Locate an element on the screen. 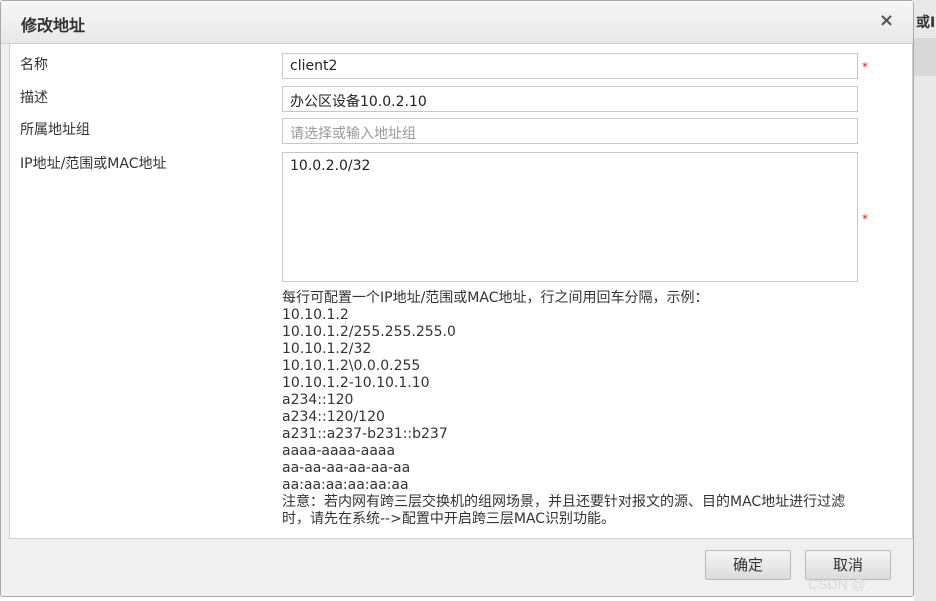 The image size is (936, 601). help-example: 10.10.1.2-10.10.1.10 is located at coordinates (356, 383).